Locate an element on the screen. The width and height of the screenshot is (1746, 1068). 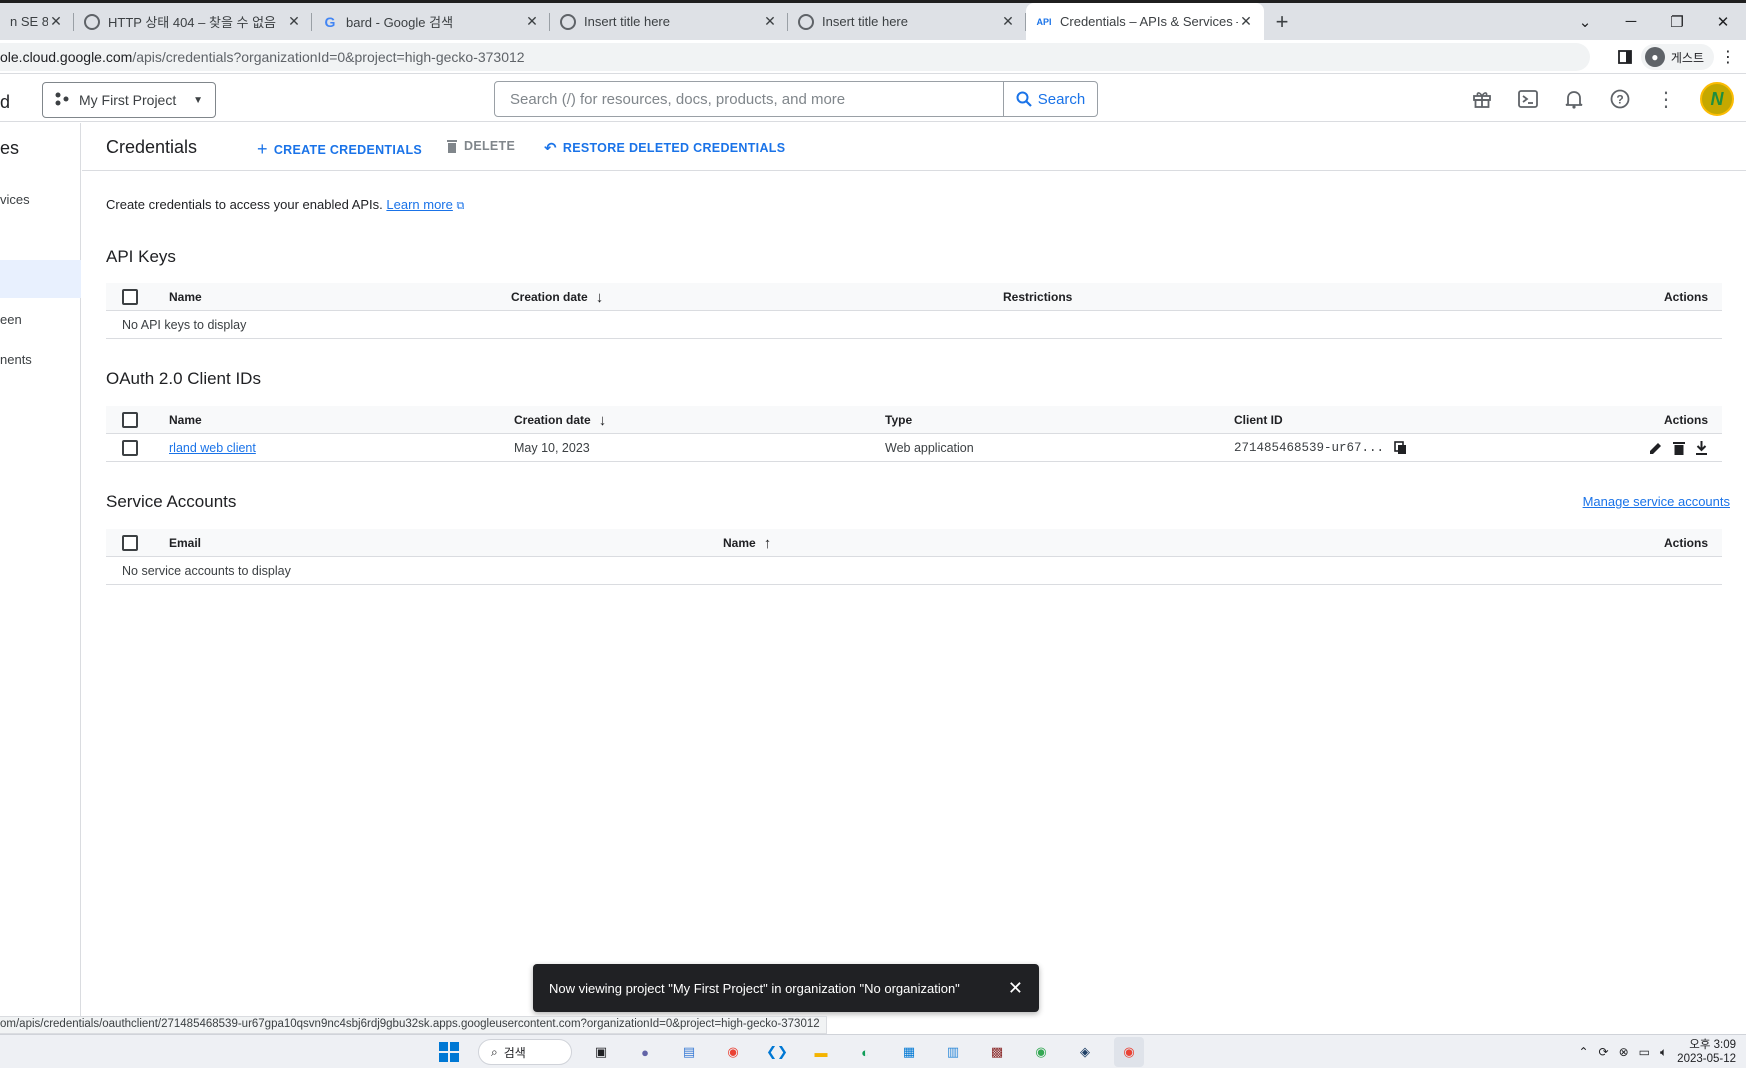
maximize-icon: ❐ is located at coordinates (1677, 21).